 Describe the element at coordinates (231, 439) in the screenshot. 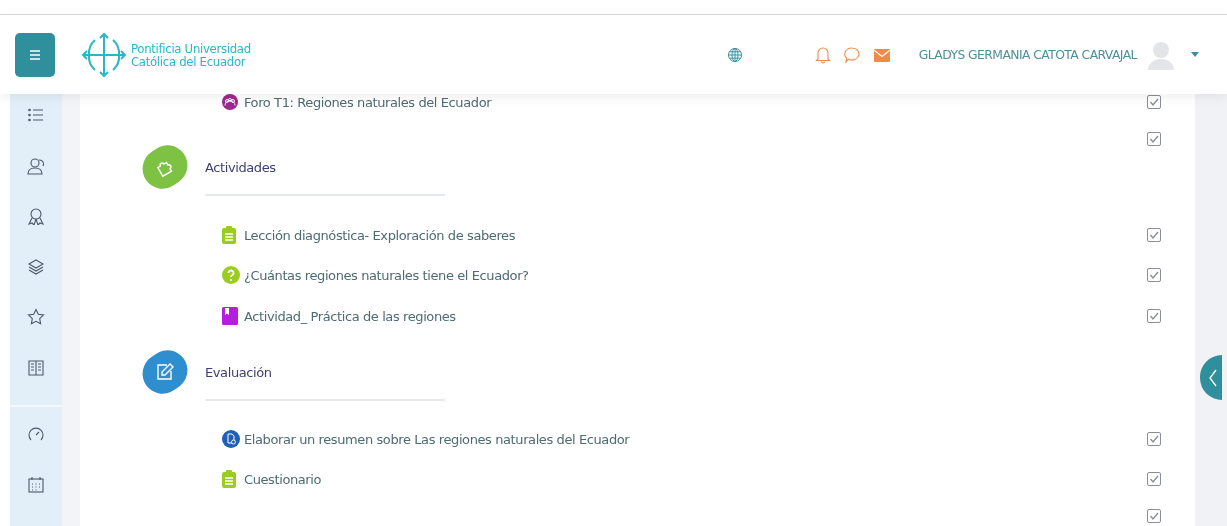

I see `document-icon` at that location.